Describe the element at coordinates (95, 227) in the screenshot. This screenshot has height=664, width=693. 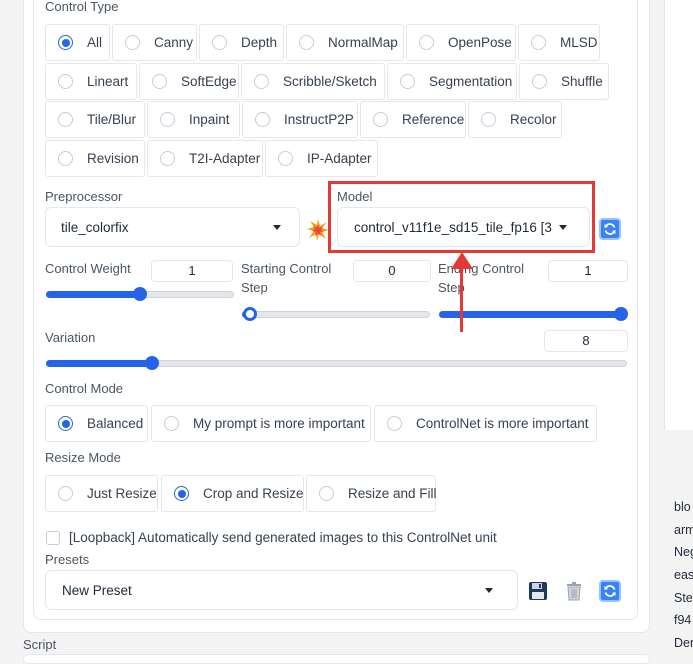
I see `preprocessor-value: tile_colorfix` at that location.